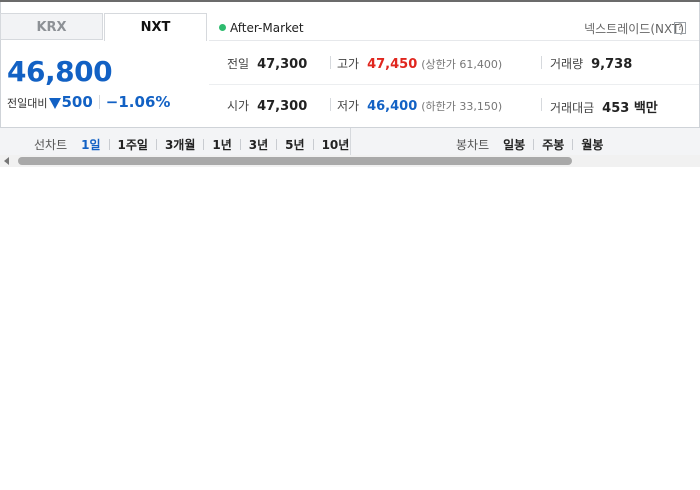 Image resolution: width=700 pixels, height=490 pixels. Describe the element at coordinates (51, 145) in the screenshot. I see `line-chart-label: 선차트` at that location.